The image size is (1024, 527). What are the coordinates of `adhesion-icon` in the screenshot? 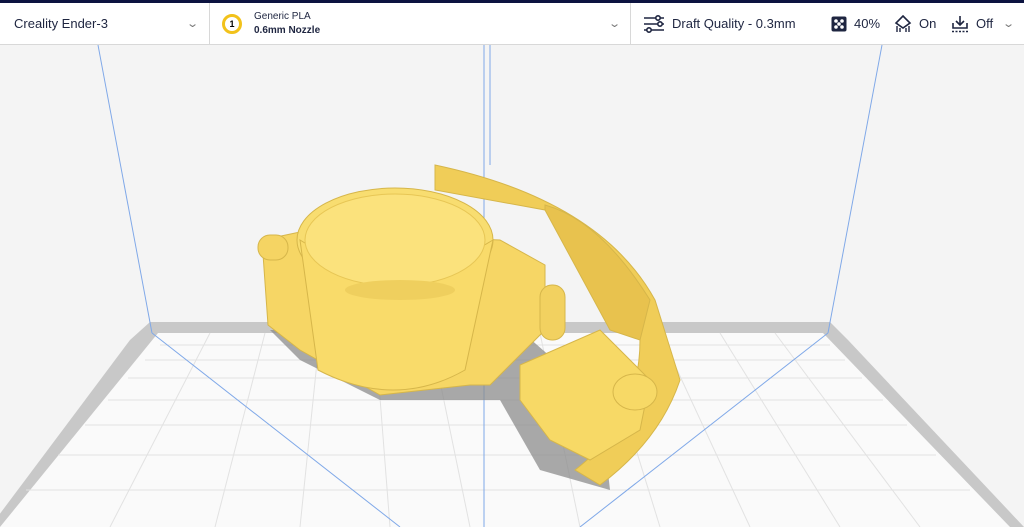 It's located at (960, 23).